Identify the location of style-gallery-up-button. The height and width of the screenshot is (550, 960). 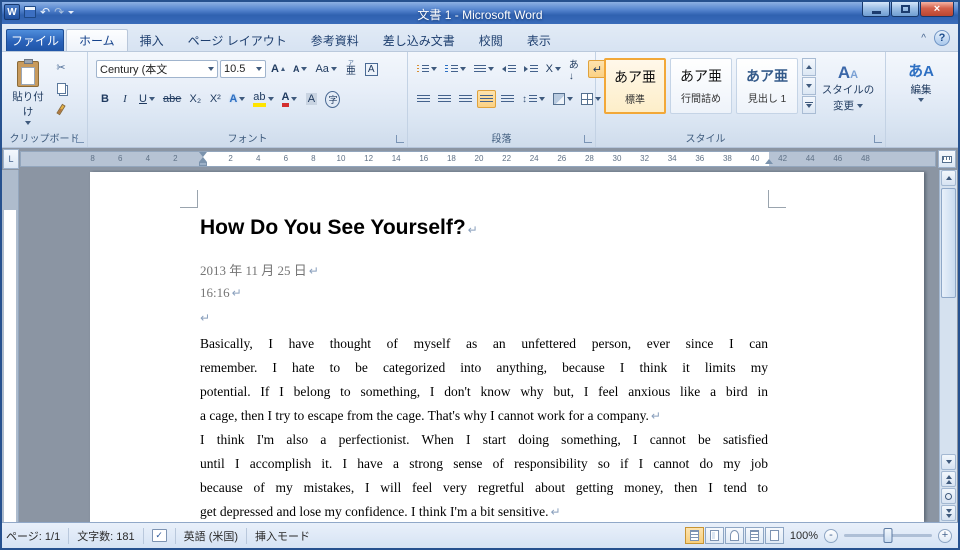
(809, 67).